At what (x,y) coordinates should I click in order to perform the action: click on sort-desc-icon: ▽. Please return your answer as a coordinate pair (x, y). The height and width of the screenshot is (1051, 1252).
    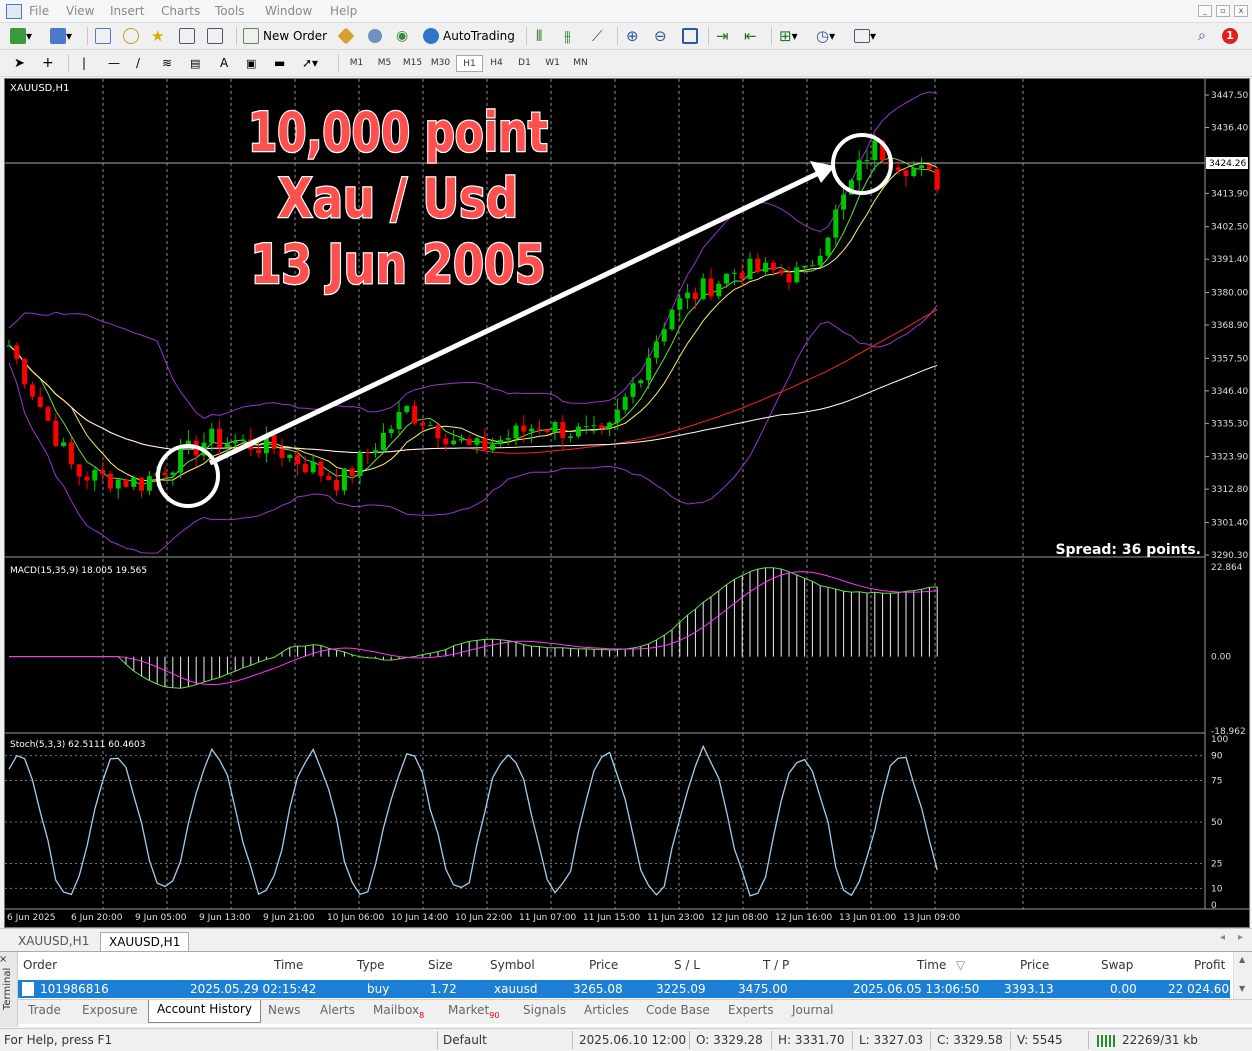
    Looking at the image, I should click on (960, 965).